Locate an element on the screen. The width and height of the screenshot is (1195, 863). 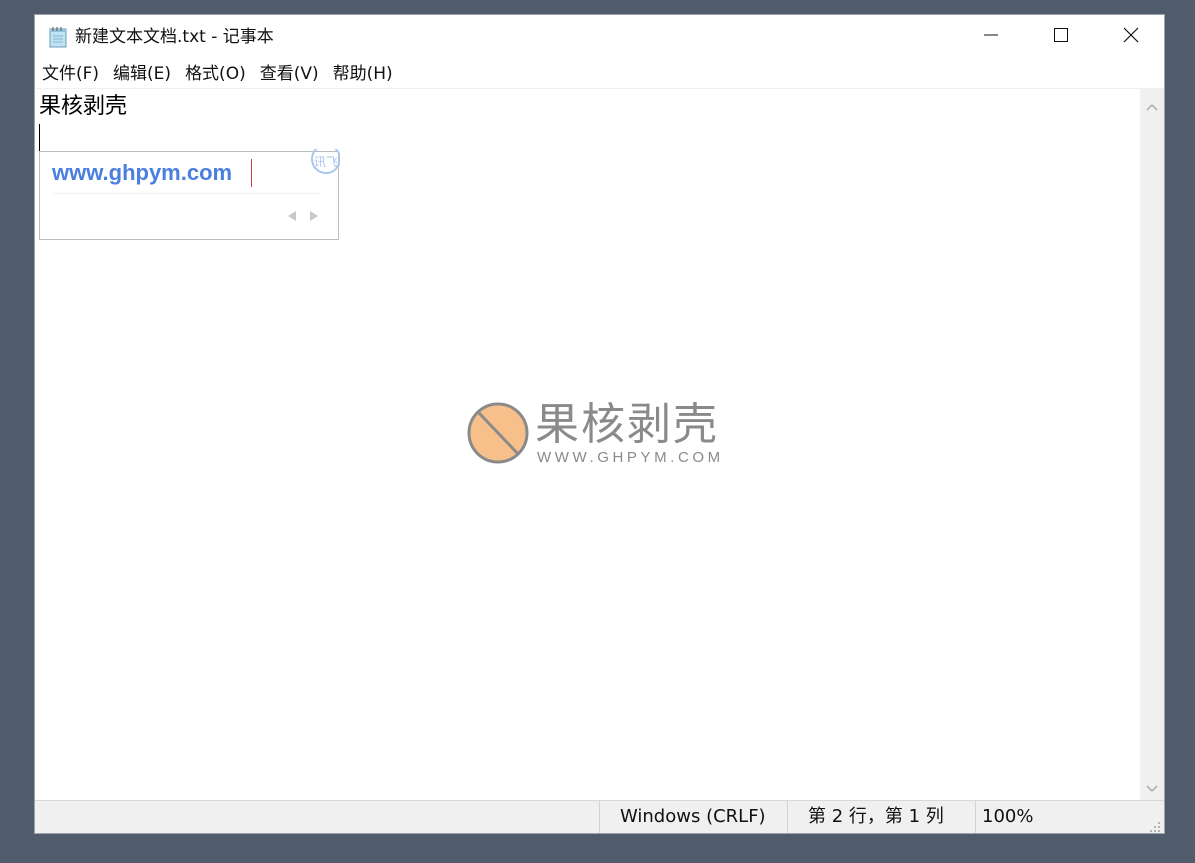
close-button is located at coordinates (1131, 37).